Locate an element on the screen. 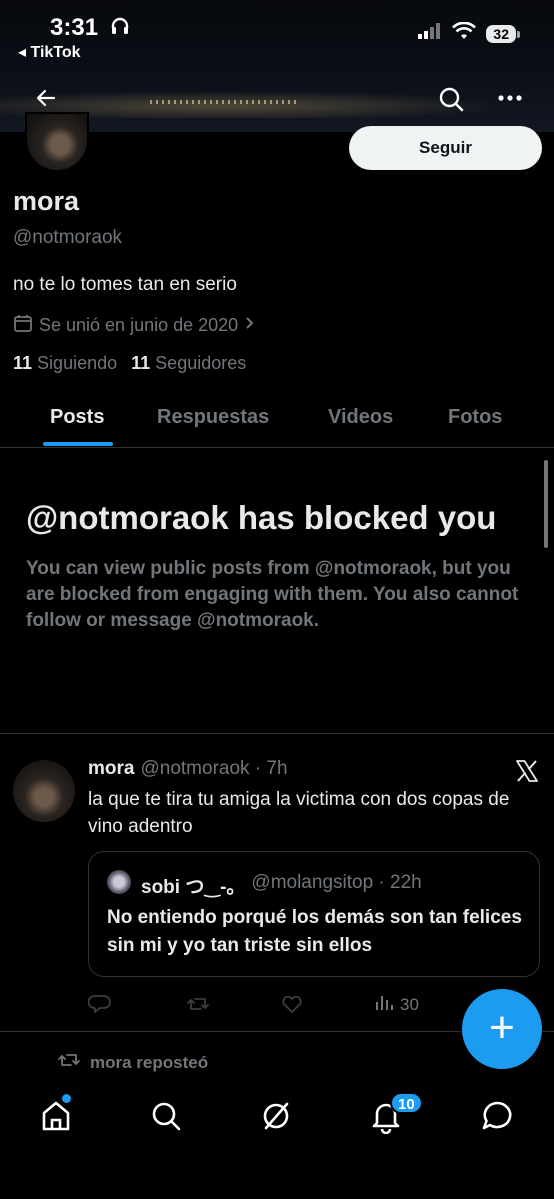  home-icon is located at coordinates (56, 1116).